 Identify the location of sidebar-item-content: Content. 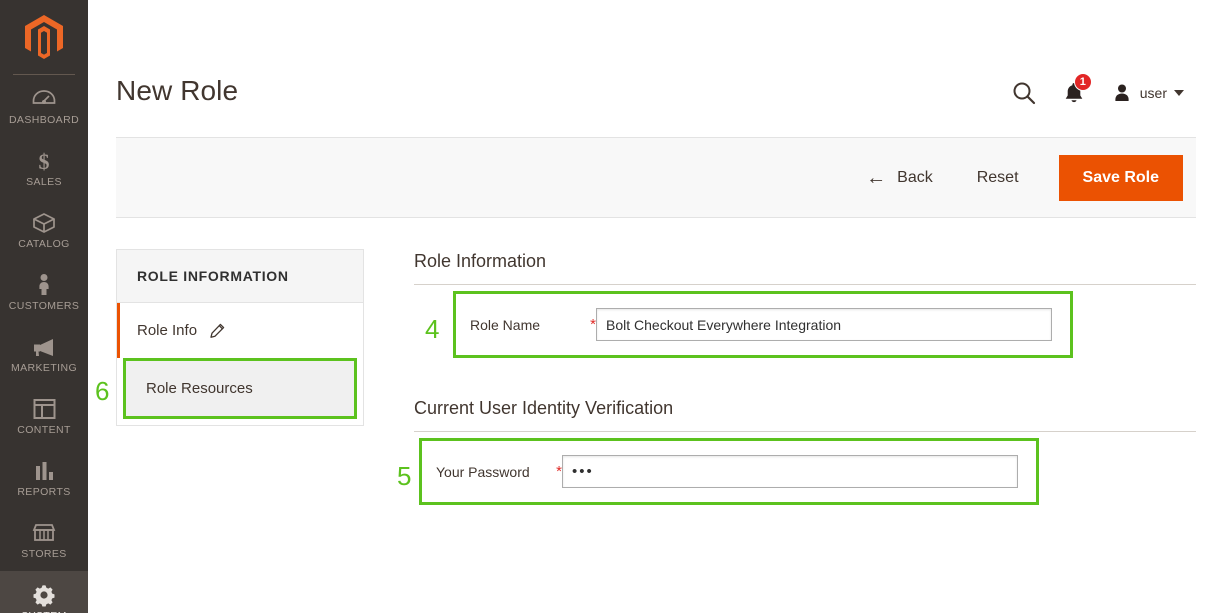
(44, 416).